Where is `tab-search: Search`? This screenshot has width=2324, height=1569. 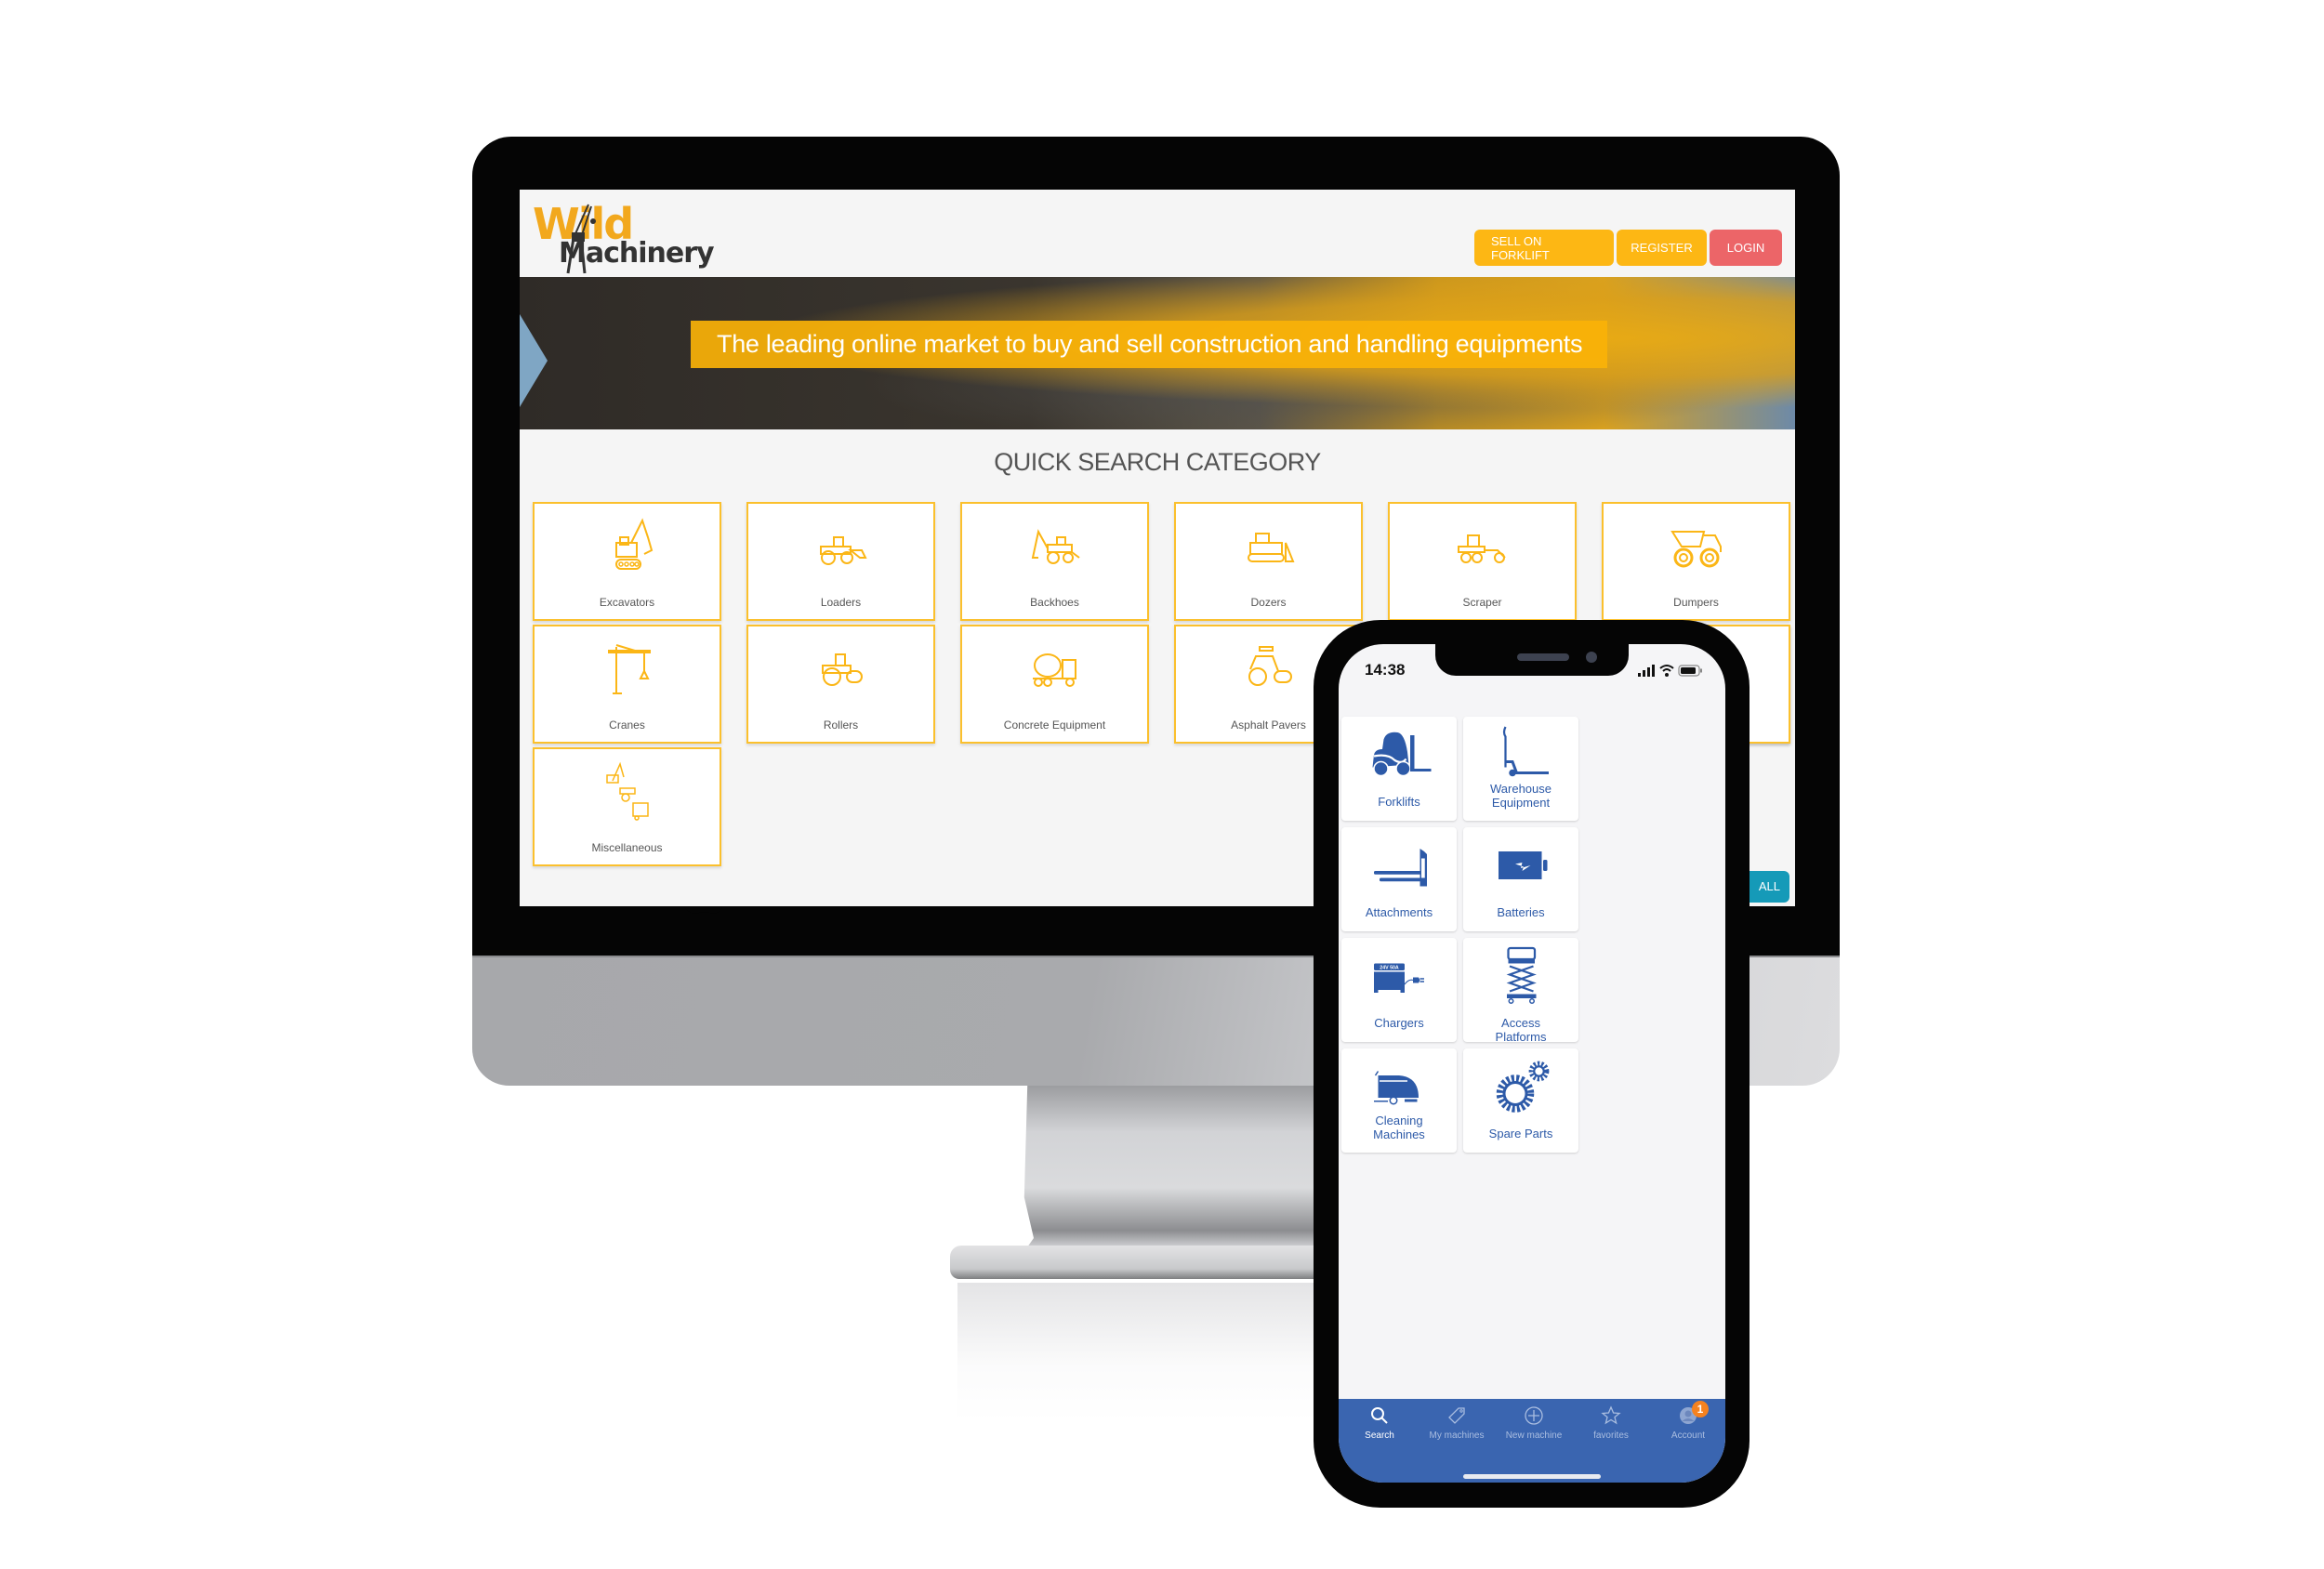 tab-search: Search is located at coordinates (1379, 1427).